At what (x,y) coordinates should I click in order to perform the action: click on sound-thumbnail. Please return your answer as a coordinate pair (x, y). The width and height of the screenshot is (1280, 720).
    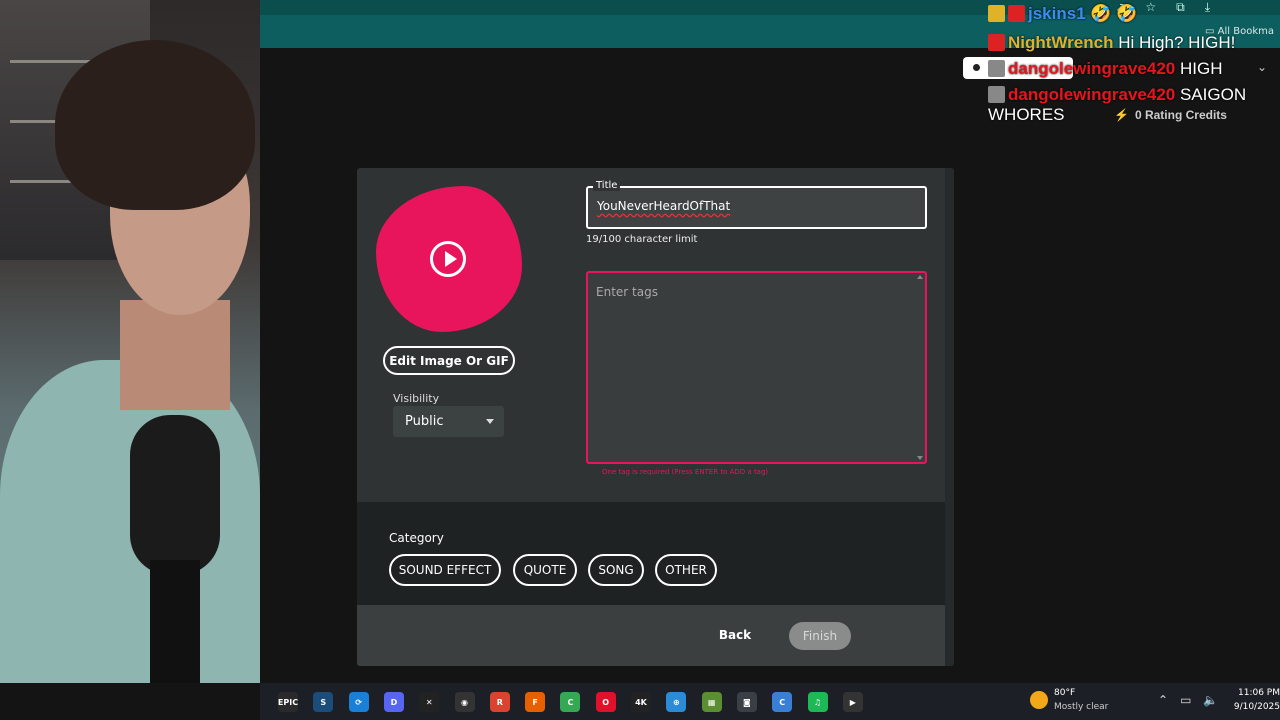
    Looking at the image, I should click on (449, 259).